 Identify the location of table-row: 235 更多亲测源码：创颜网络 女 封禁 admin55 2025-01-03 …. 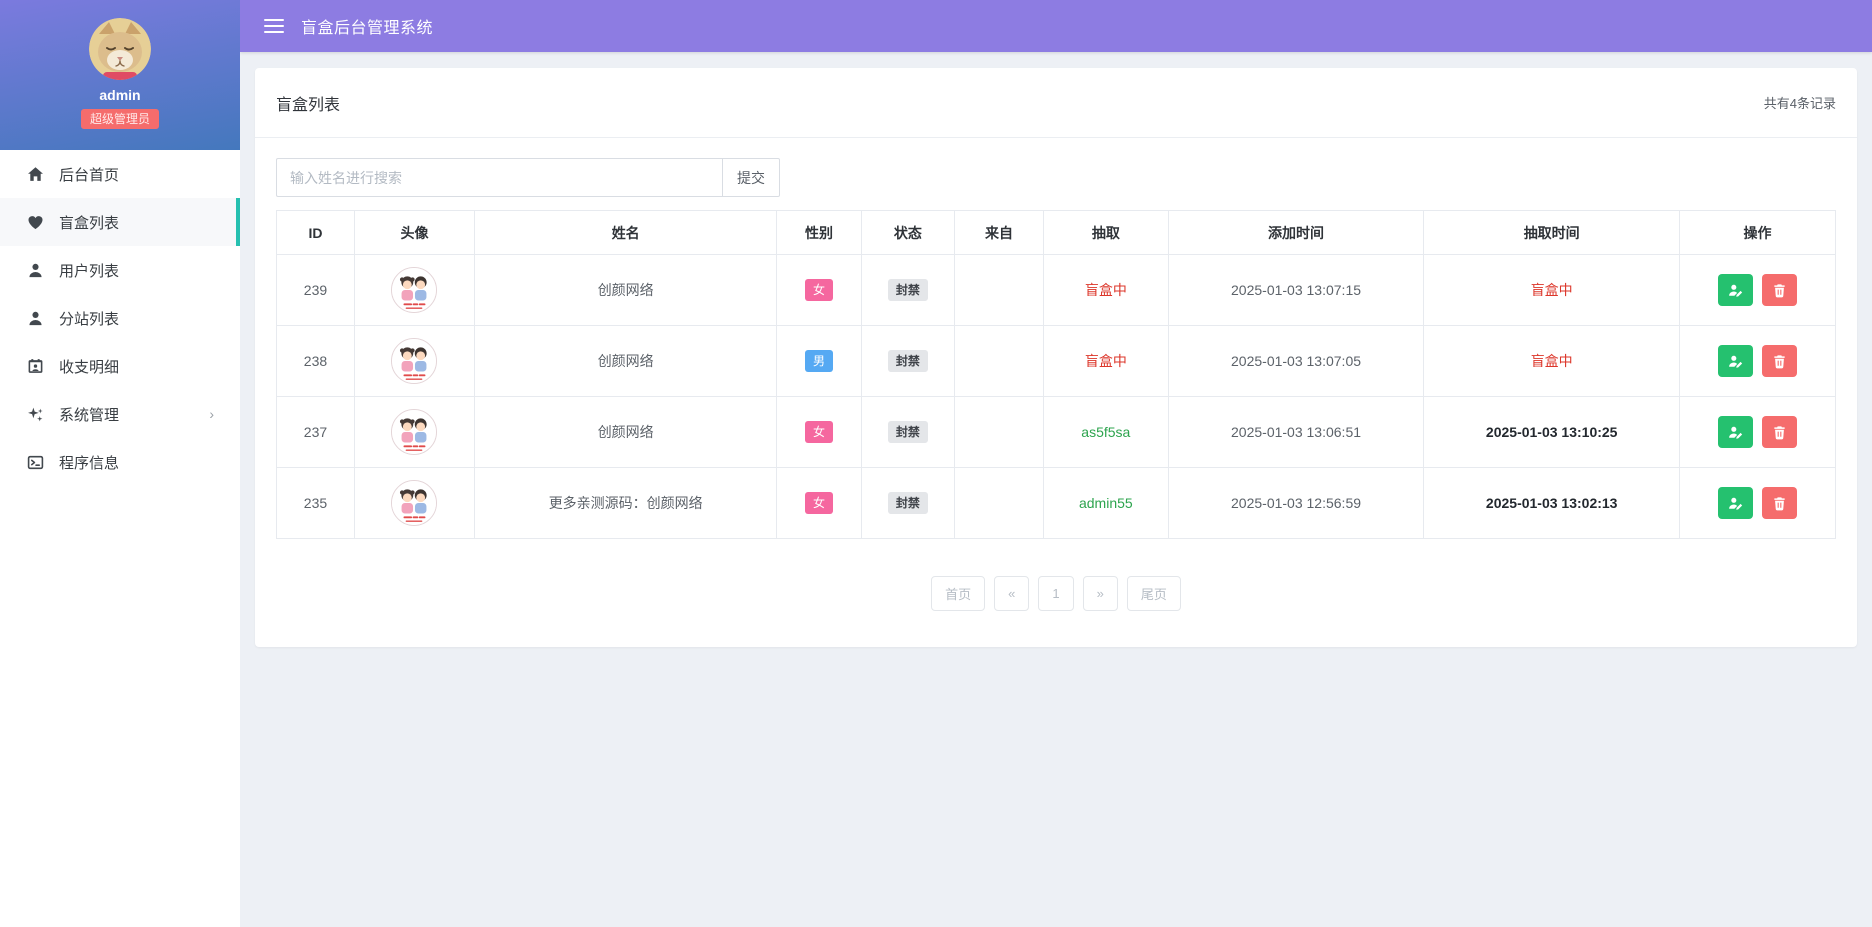
(1056, 503).